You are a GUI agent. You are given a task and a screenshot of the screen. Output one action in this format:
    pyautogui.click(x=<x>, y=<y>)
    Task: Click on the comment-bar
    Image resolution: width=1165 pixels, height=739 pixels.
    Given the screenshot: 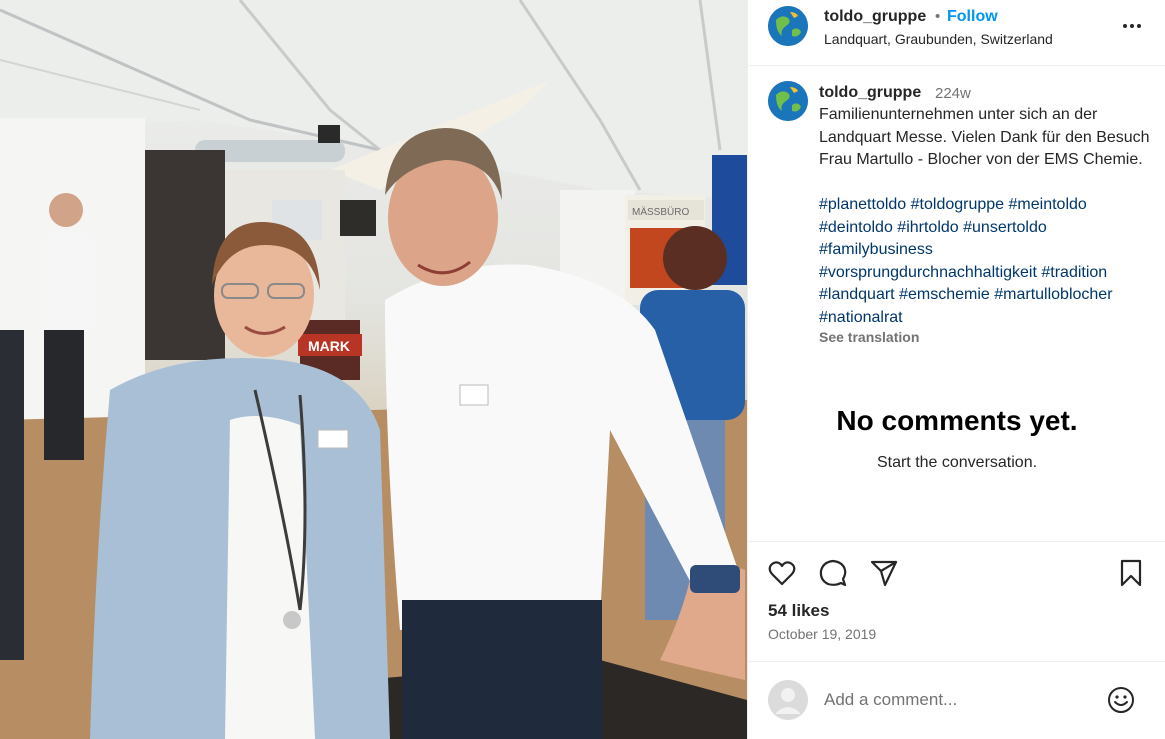 What is the action you would take?
    pyautogui.click(x=956, y=700)
    